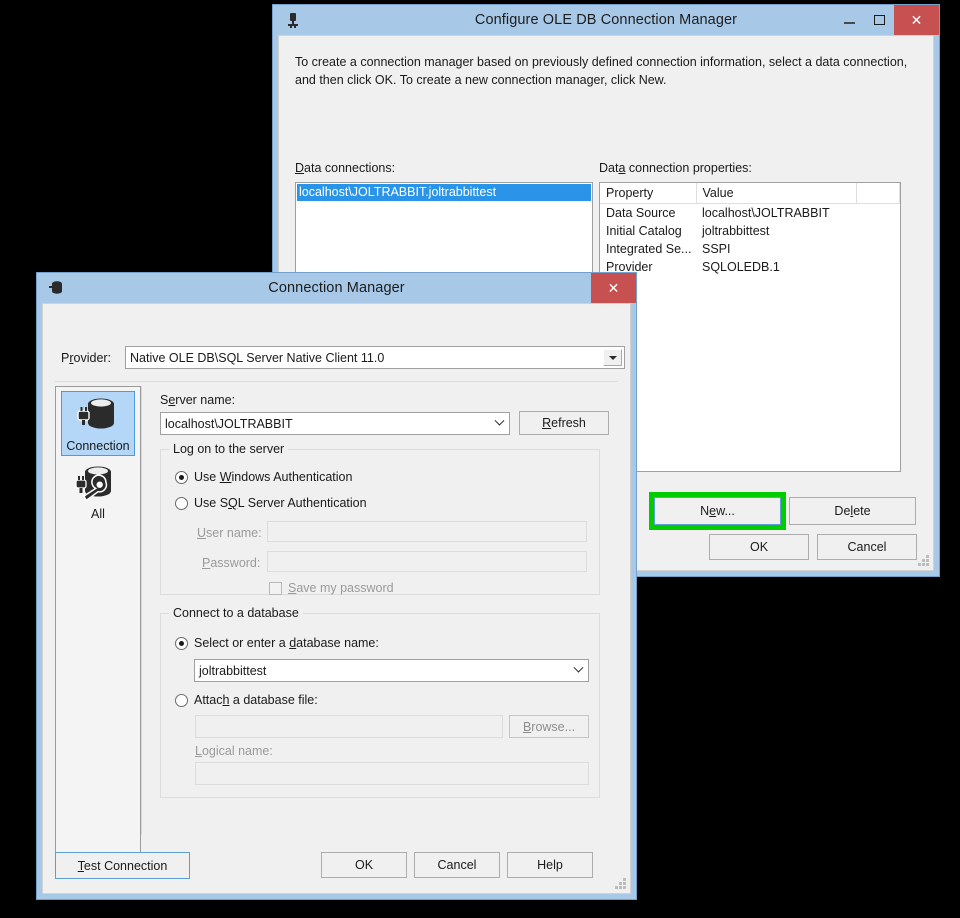  I want to click on minimize-icon, so click(849, 23).